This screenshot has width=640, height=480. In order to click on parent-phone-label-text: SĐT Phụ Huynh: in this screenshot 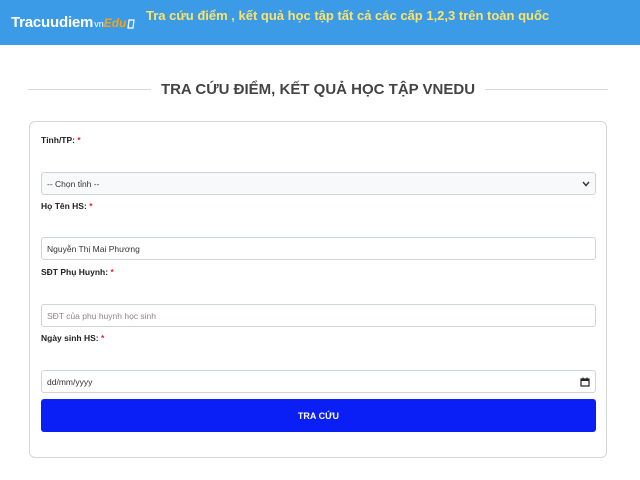, I will do `click(75, 272)`.